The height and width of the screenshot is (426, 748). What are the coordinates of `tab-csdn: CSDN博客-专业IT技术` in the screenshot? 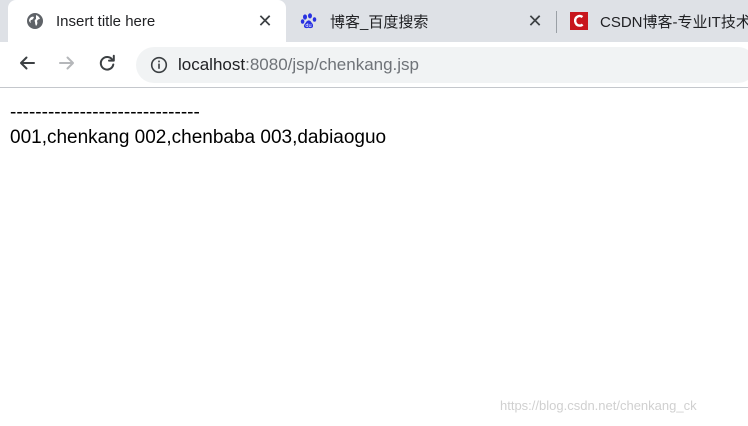 It's located at (653, 21).